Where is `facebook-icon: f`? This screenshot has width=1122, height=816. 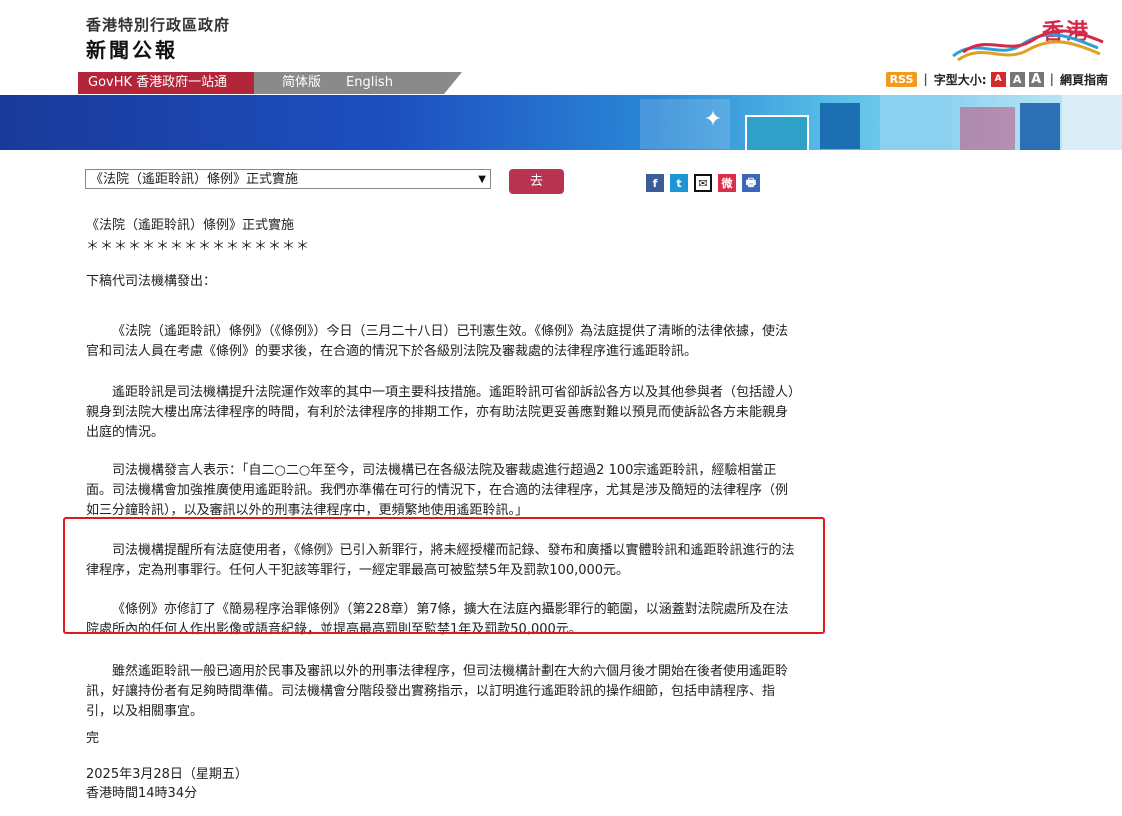 facebook-icon: f is located at coordinates (655, 183).